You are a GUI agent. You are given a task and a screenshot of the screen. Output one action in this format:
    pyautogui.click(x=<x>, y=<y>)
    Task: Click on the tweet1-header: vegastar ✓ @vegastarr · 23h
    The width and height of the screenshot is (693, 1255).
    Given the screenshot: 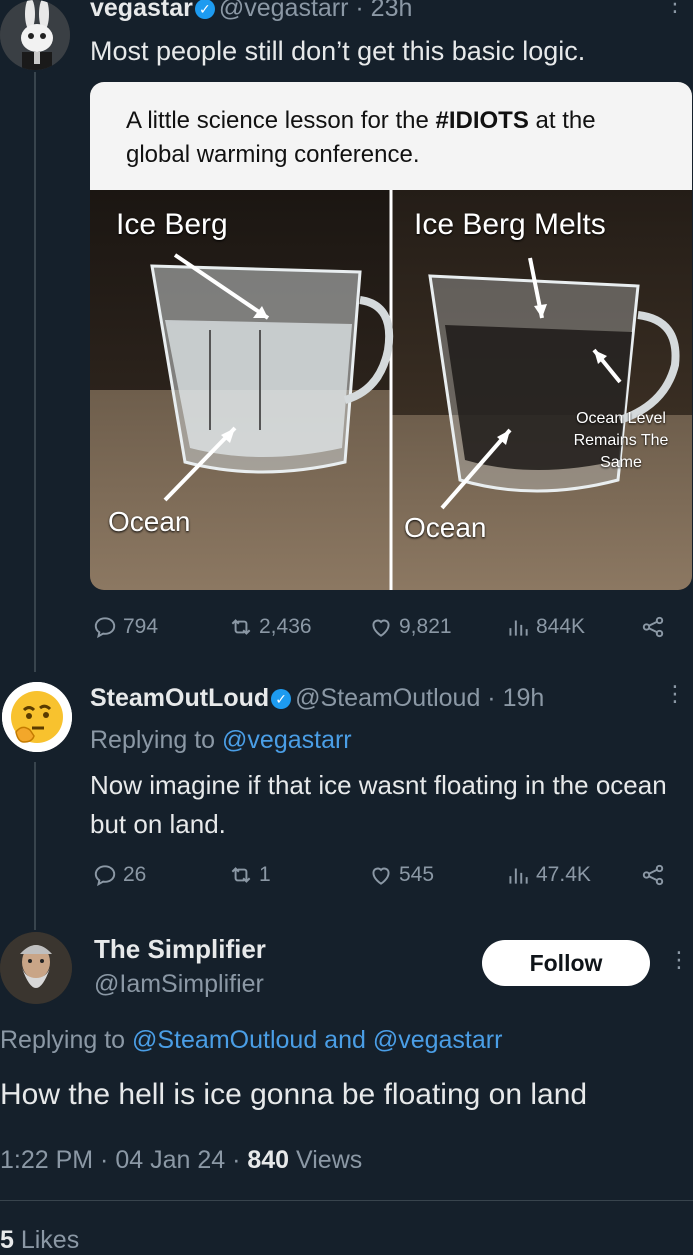 What is the action you would take?
    pyautogui.click(x=251, y=11)
    